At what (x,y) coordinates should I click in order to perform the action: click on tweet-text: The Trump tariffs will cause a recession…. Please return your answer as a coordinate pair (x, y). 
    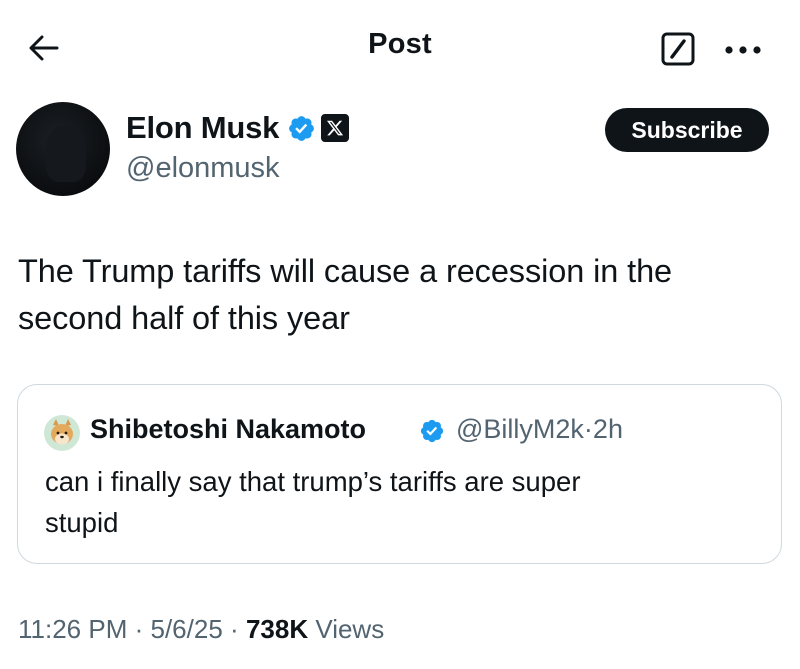
    Looking at the image, I should click on (398, 295).